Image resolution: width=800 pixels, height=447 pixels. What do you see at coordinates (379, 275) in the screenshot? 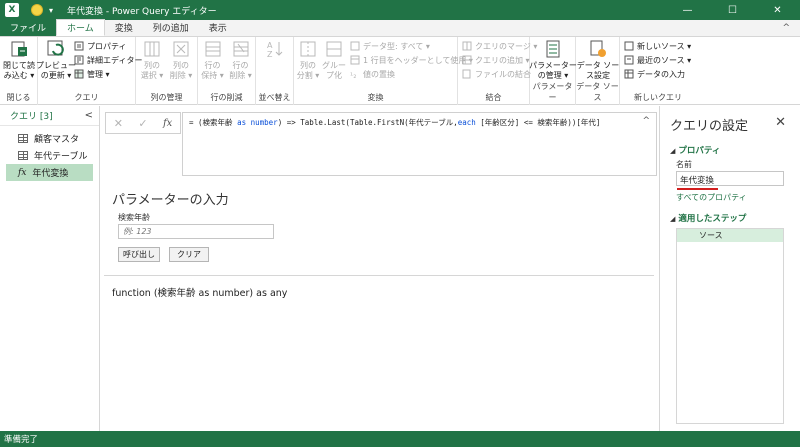
I see `divider` at bounding box center [379, 275].